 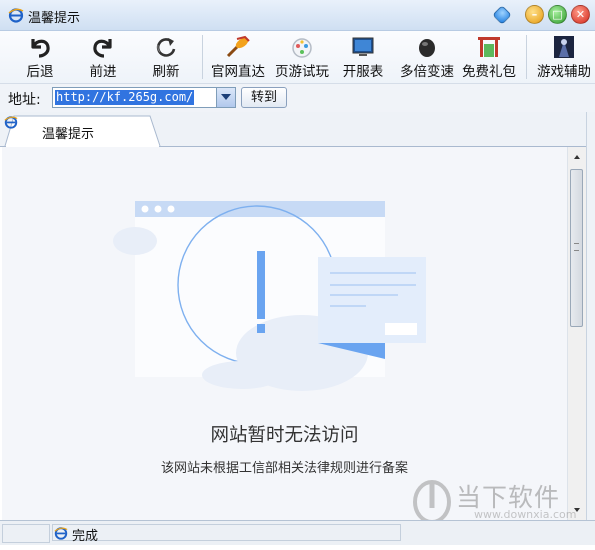 I want to click on status-bar: 完成, so click(x=297, y=532).